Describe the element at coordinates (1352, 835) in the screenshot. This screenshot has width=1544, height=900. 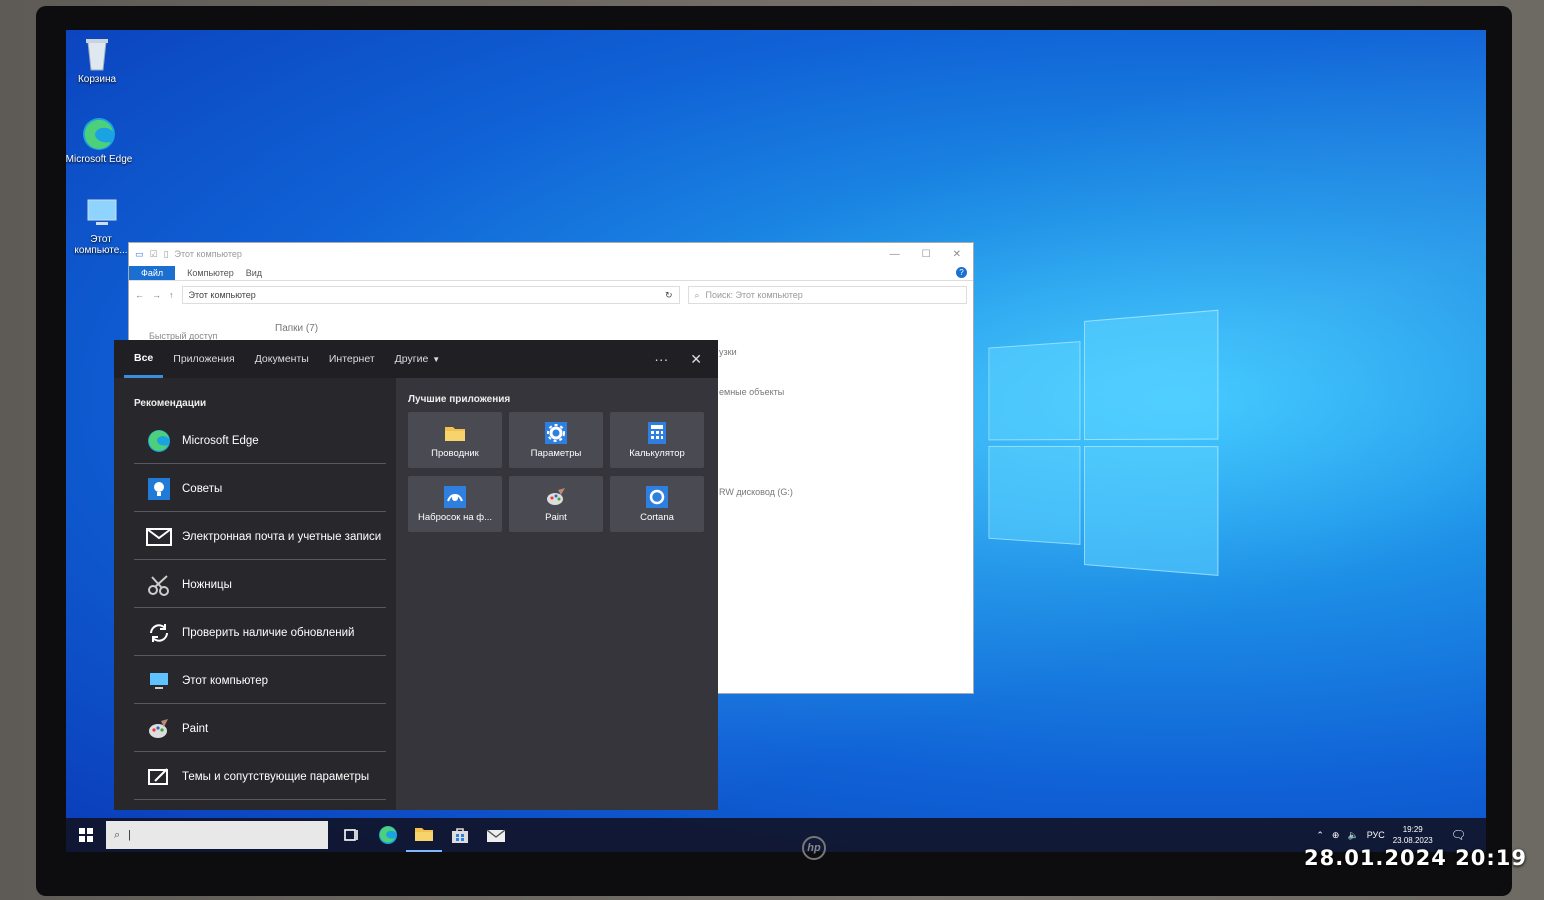
I see `volume-icon: 🔈` at that location.